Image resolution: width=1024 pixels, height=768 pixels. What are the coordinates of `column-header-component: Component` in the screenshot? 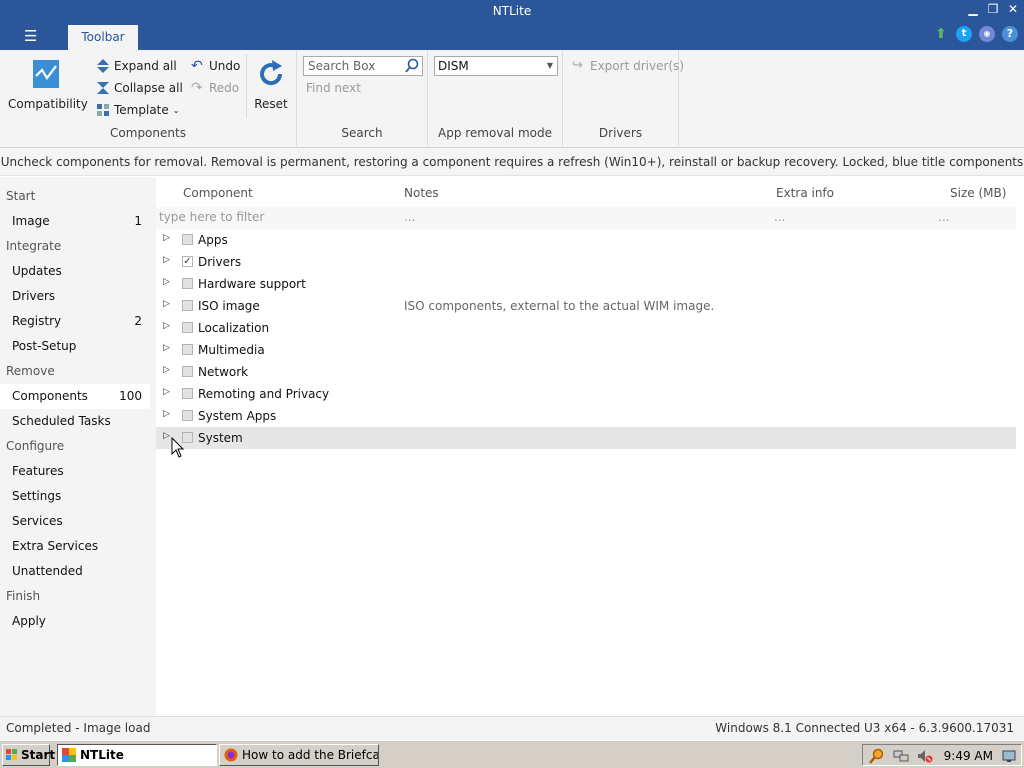 It's located at (218, 193).